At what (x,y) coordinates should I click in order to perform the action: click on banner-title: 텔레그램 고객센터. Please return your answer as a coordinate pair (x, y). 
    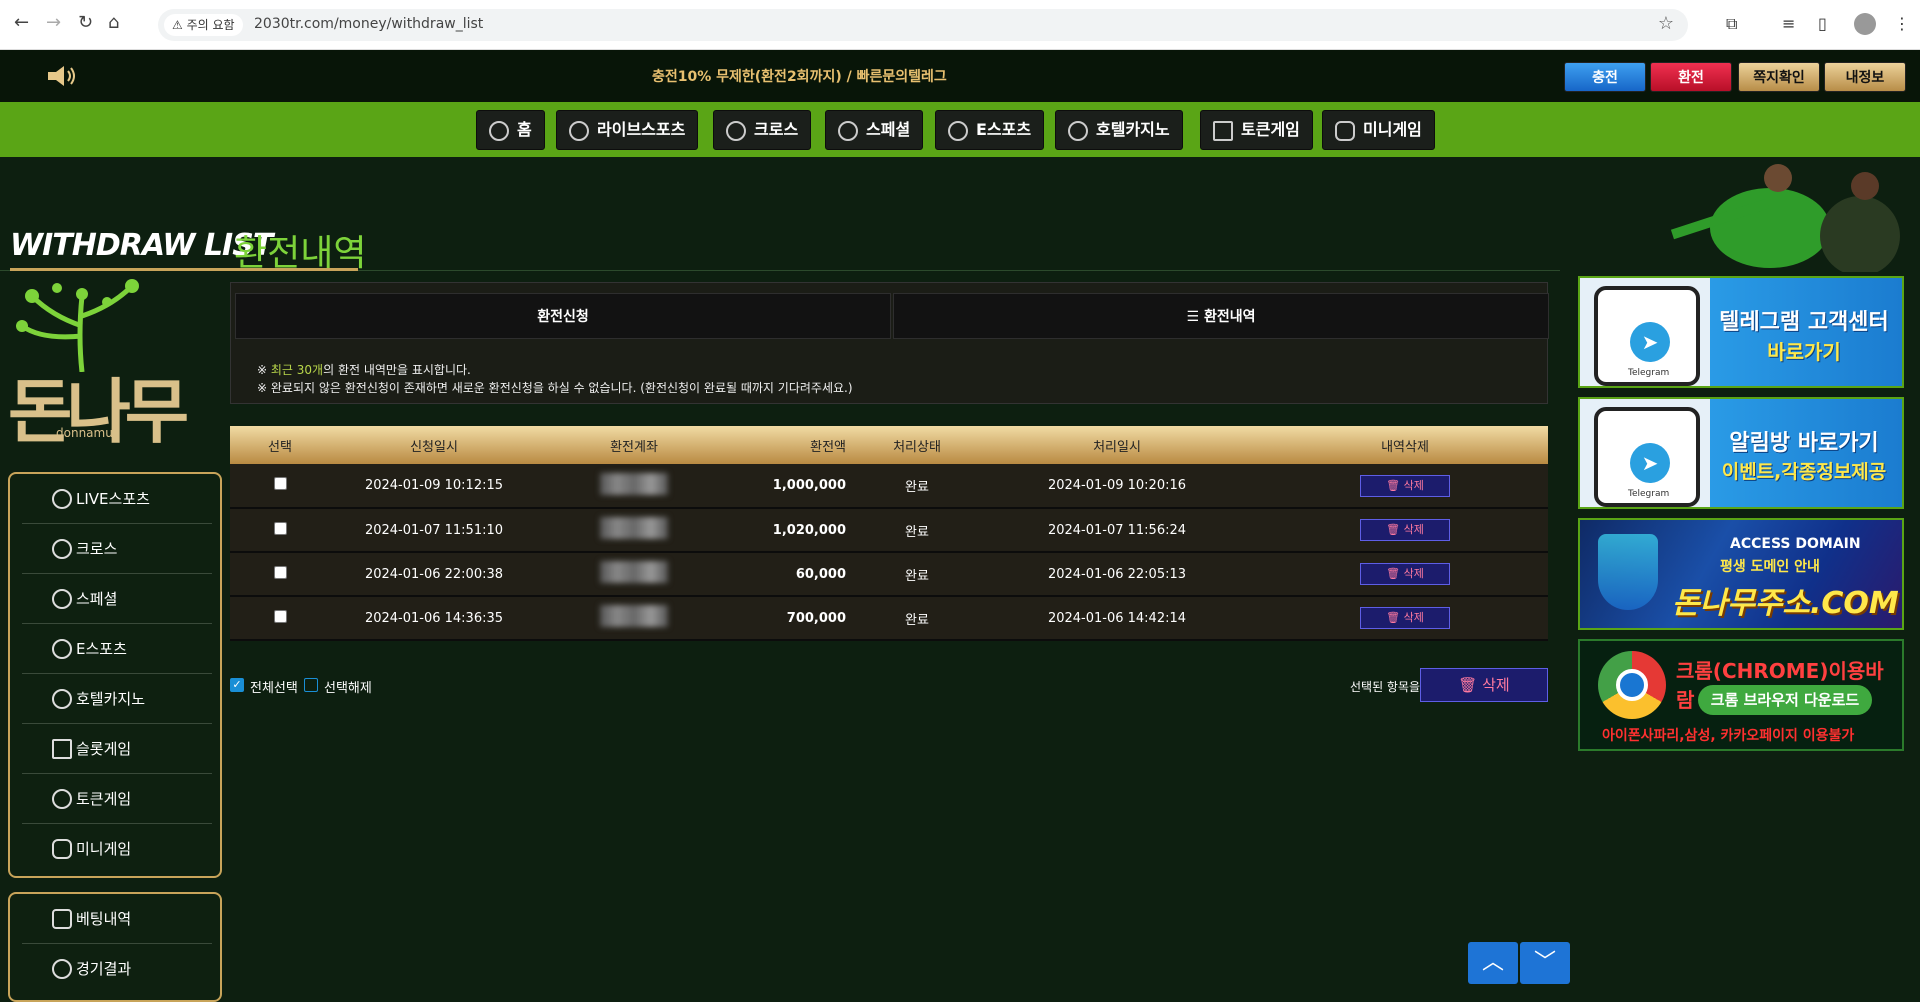
    Looking at the image, I should click on (1804, 322).